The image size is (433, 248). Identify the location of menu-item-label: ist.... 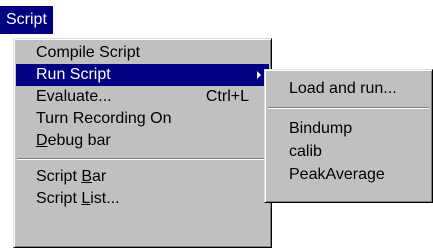
(105, 198).